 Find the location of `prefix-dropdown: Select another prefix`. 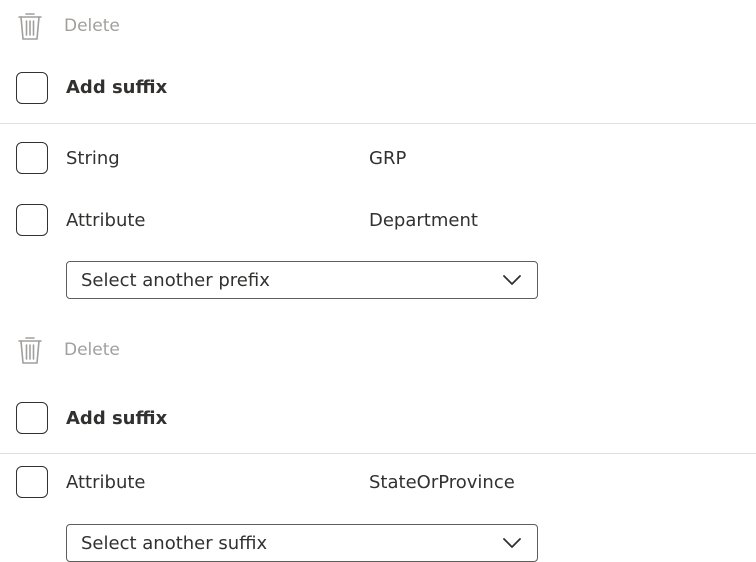

prefix-dropdown: Select another prefix is located at coordinates (302, 280).